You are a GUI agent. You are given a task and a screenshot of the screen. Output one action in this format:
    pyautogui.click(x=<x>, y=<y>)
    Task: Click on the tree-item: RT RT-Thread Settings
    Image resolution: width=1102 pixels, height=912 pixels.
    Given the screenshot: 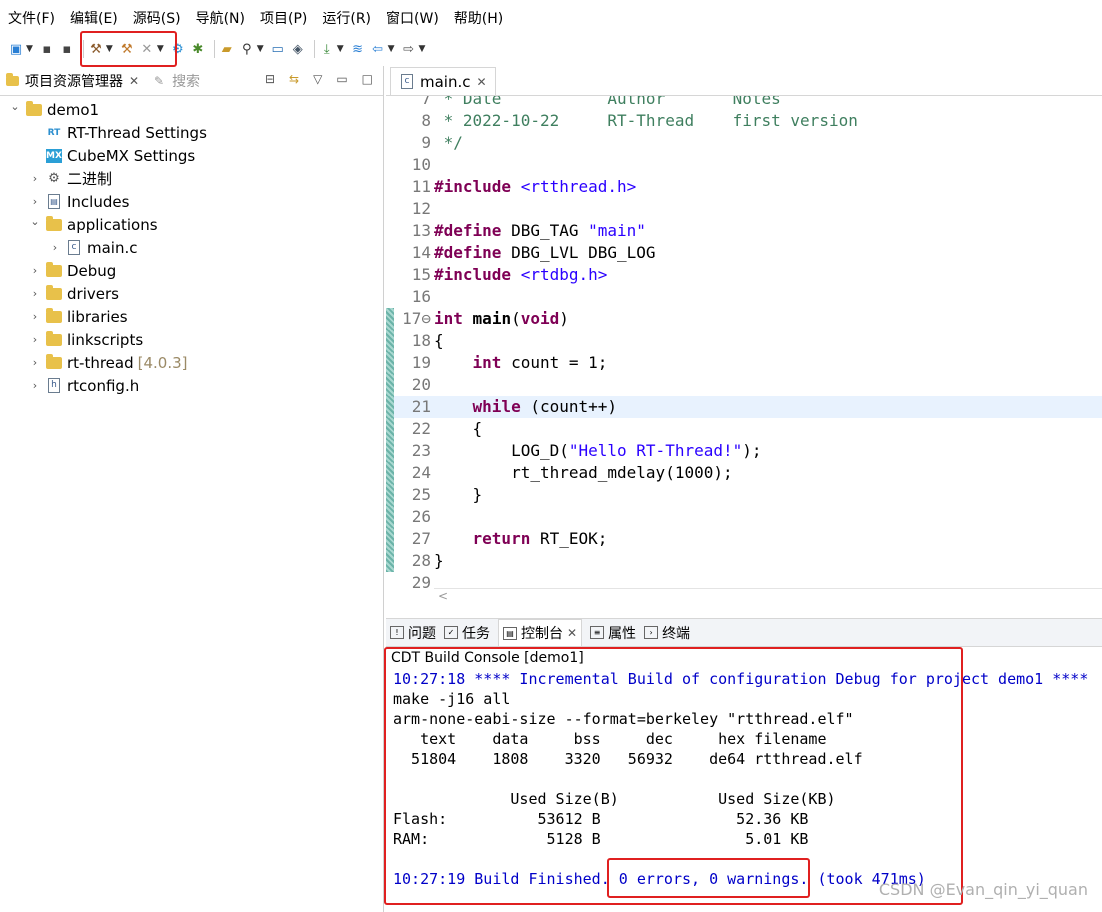 What is the action you would take?
    pyautogui.click(x=191, y=132)
    